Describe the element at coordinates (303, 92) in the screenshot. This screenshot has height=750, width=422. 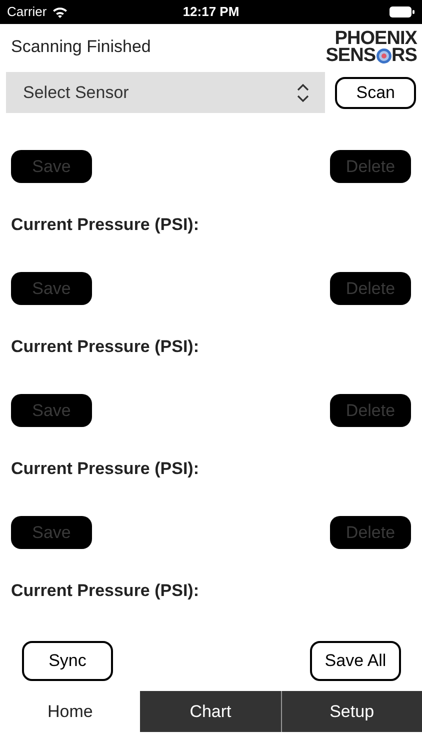
I see `chevron-up-down-icon` at that location.